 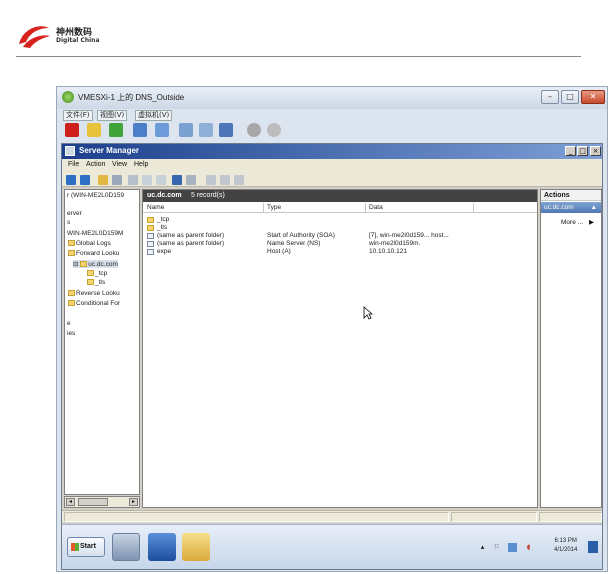 I want to click on tree-item-conditional-forwarders: Conditional For, so click(x=94, y=303).